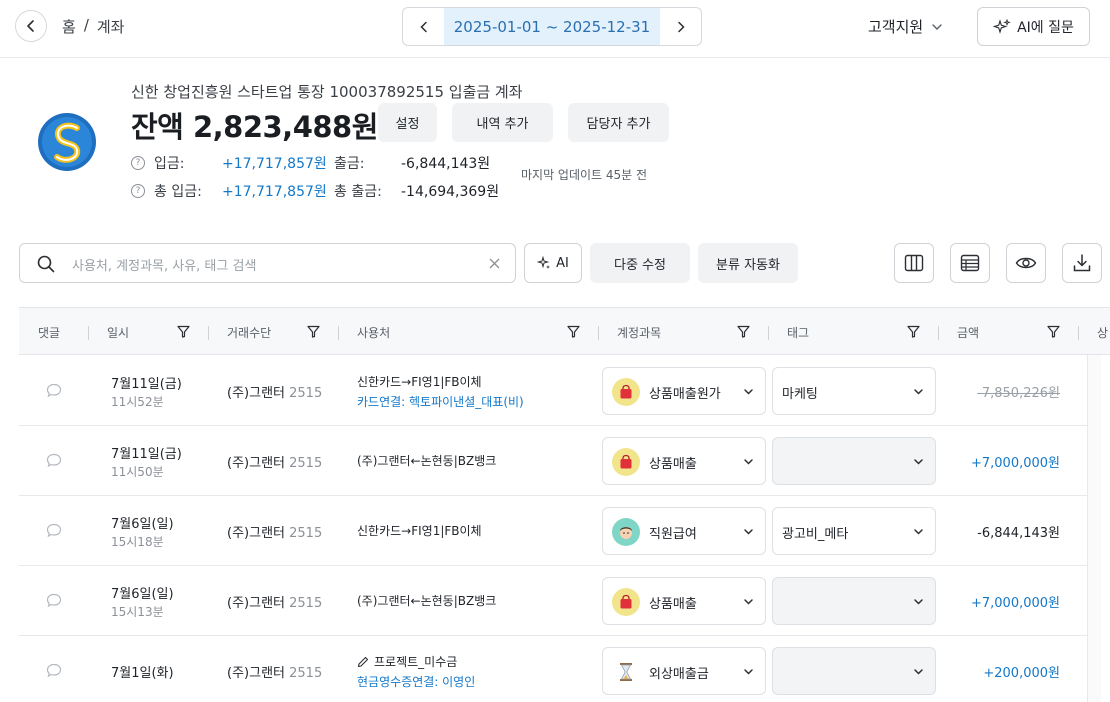  I want to click on support-menu: 고객지원, so click(905, 26).